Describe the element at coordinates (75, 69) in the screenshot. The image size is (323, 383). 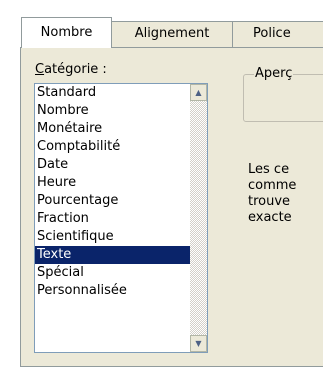
I see `category-label-text: atégorie :` at that location.